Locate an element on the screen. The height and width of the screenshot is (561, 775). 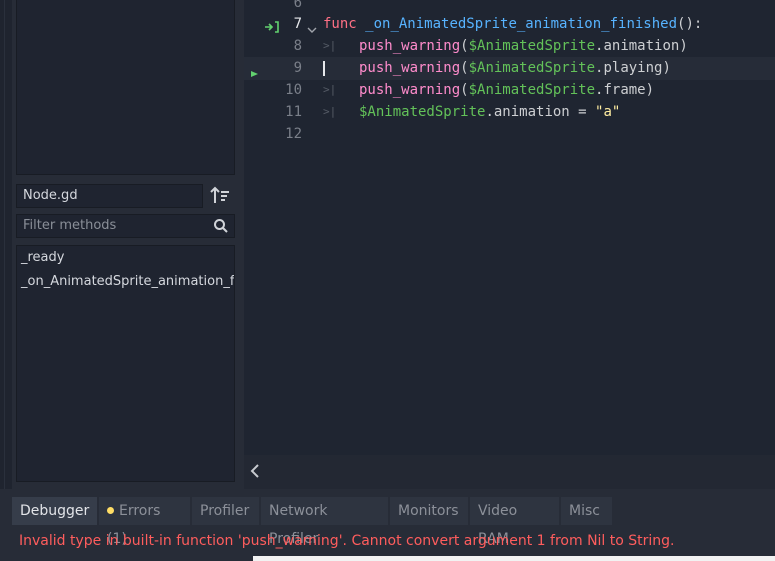
tab-monitors: Monitors is located at coordinates (429, 511).